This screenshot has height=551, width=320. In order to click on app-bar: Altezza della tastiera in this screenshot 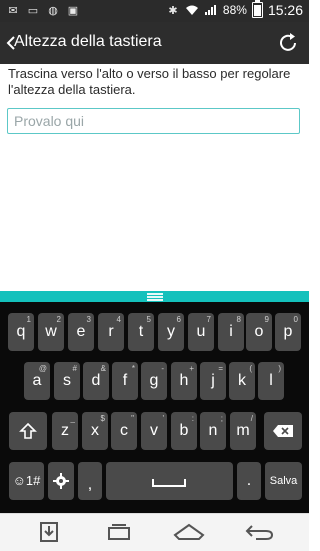, I will do `click(154, 43)`.